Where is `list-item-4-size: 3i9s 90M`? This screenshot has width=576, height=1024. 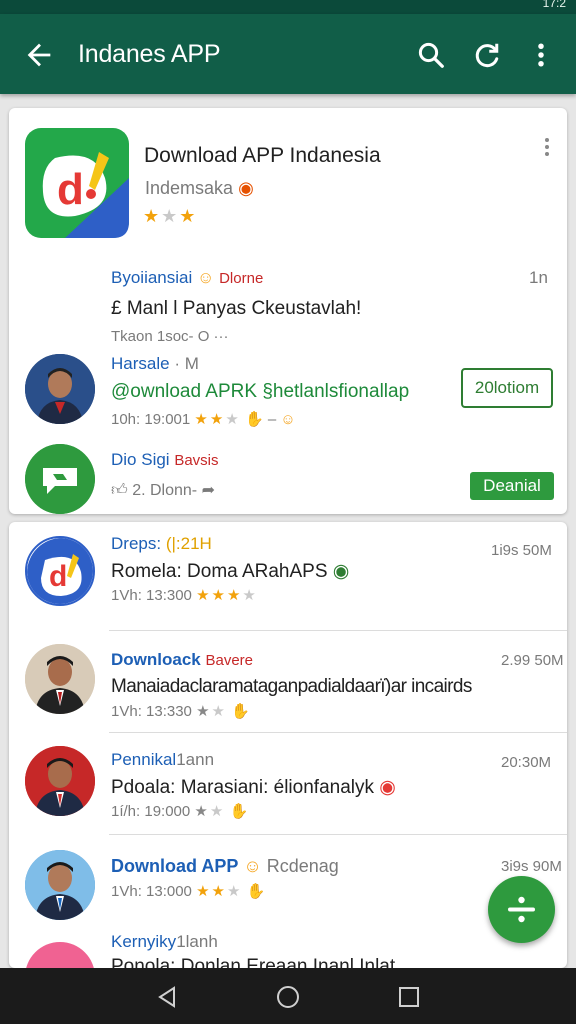
list-item-4-size: 3i9s 90M is located at coordinates (531, 866).